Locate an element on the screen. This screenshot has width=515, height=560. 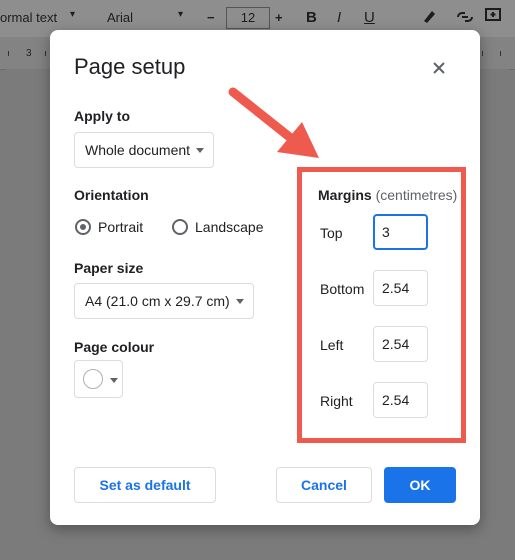
font-size-field: 12 is located at coordinates (248, 18).